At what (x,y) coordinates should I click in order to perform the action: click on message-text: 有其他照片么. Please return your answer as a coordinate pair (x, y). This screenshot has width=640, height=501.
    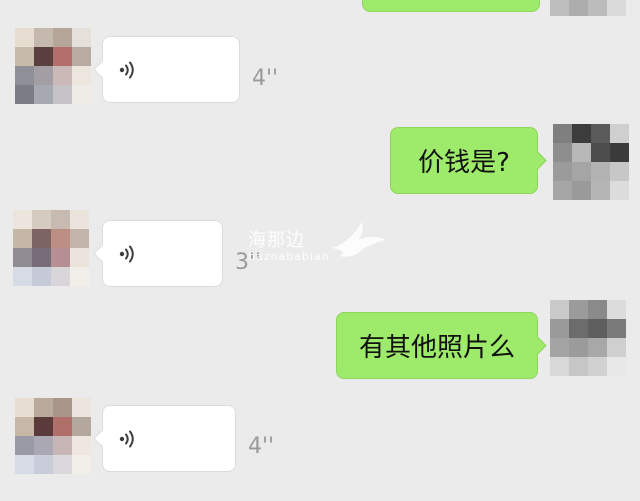
    Looking at the image, I should click on (436, 348).